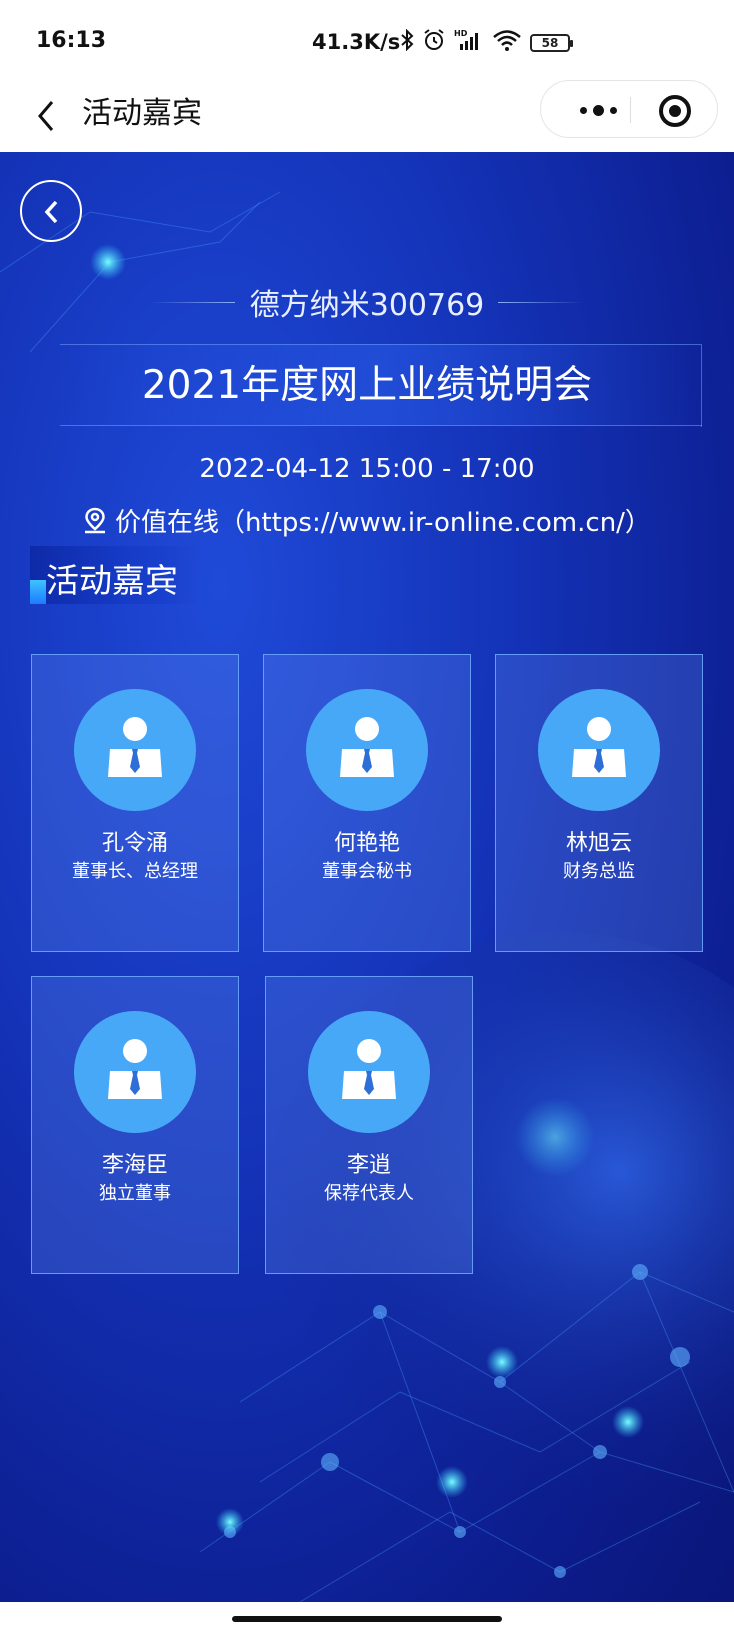  I want to click on guest-name: 何艳艳, so click(366, 843).